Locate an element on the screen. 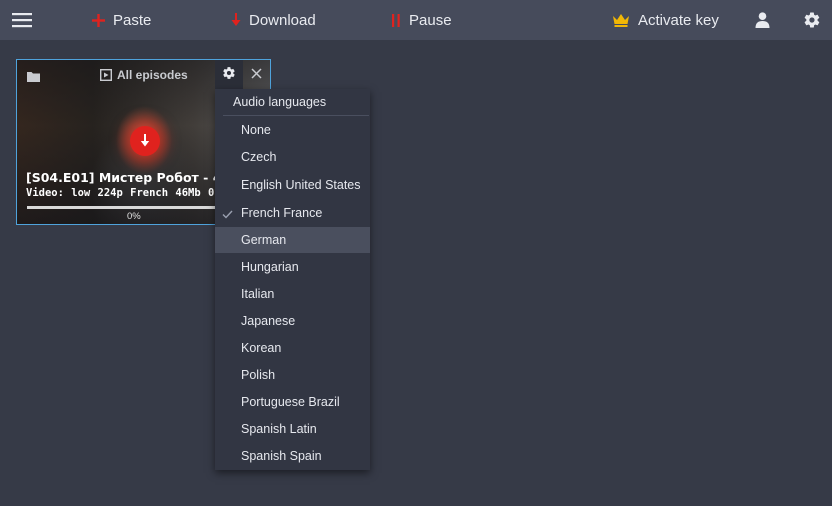 Image resolution: width=832 pixels, height=506 pixels. download-button: Download is located at coordinates (273, 20).